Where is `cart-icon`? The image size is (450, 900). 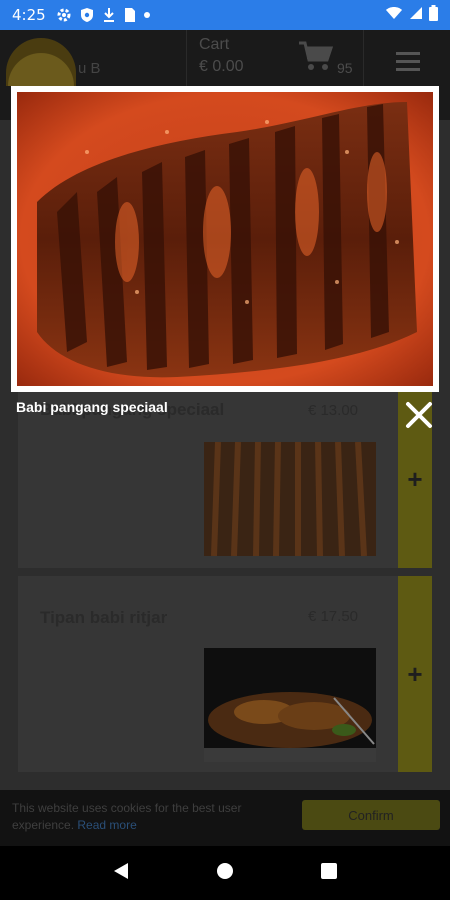
cart-icon is located at coordinates (315, 58).